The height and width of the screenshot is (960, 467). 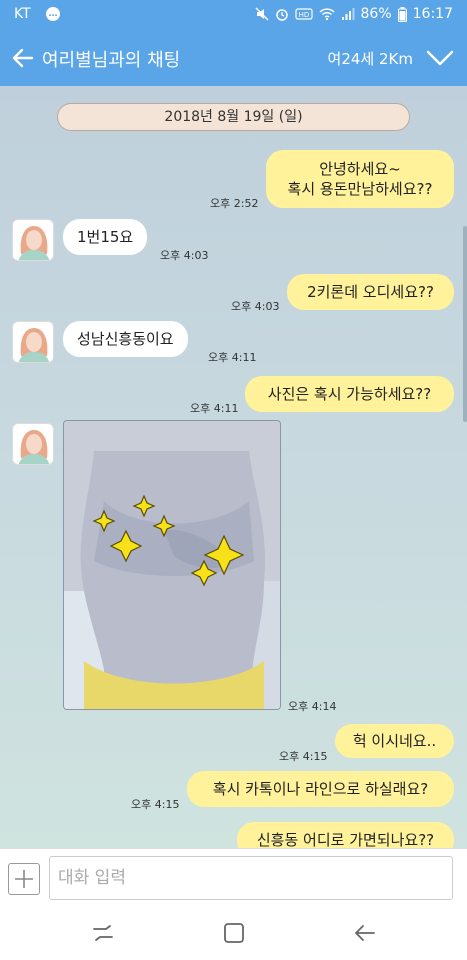 I want to click on battery-percent: 86%, so click(x=376, y=14).